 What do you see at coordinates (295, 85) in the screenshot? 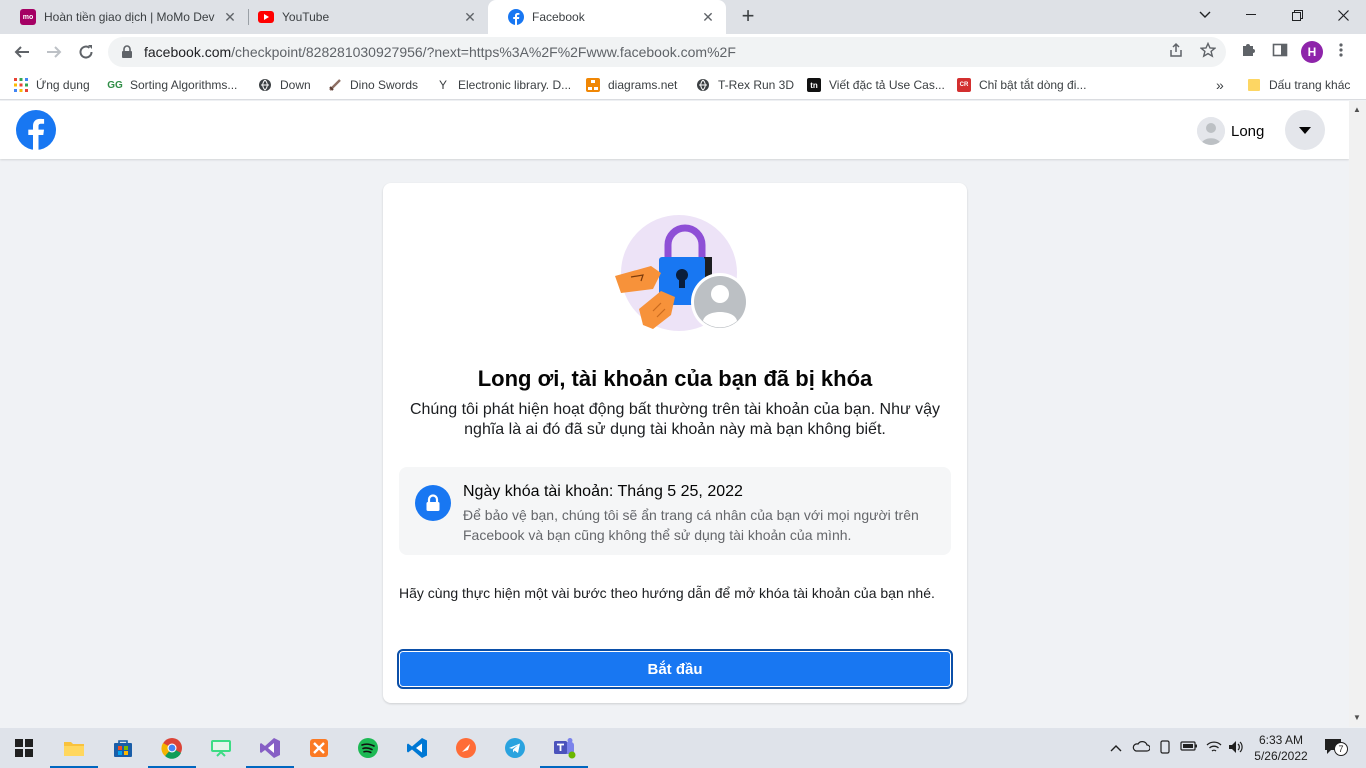
I see `bookmark-label: Down` at bounding box center [295, 85].